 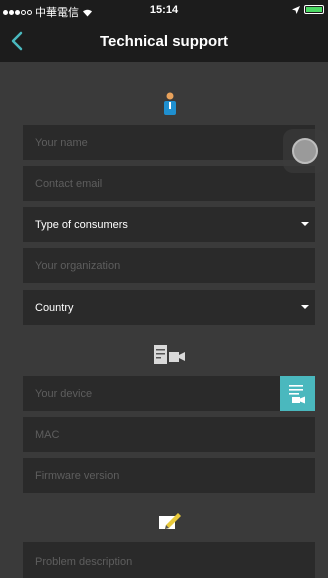 What do you see at coordinates (54, 308) in the screenshot?
I see `country-value: Country` at bounding box center [54, 308].